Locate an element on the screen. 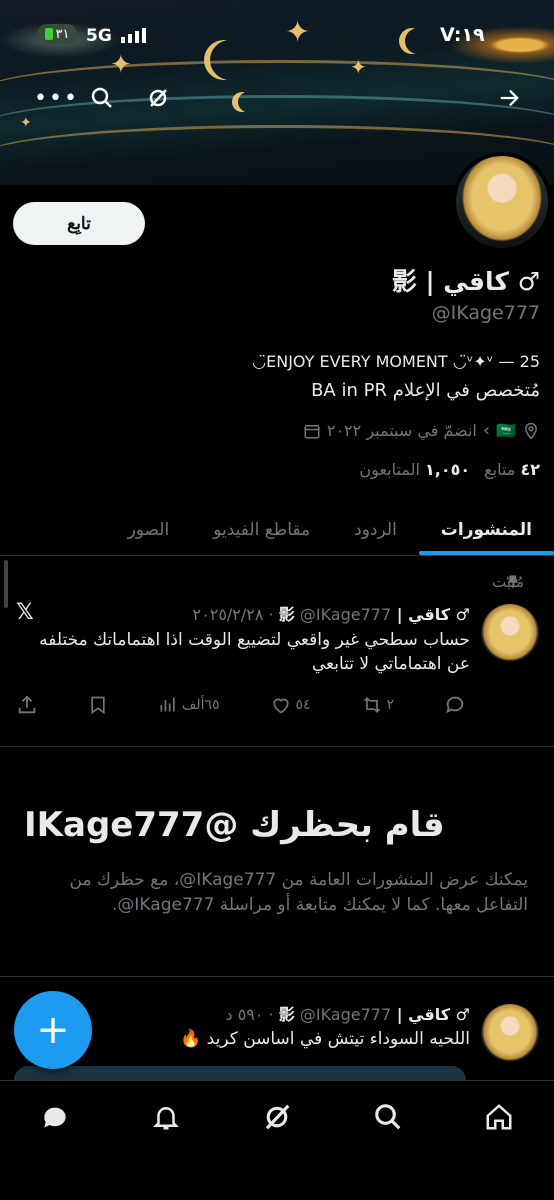 The image size is (554, 1200). nav-messages is located at coordinates (55, 1117).